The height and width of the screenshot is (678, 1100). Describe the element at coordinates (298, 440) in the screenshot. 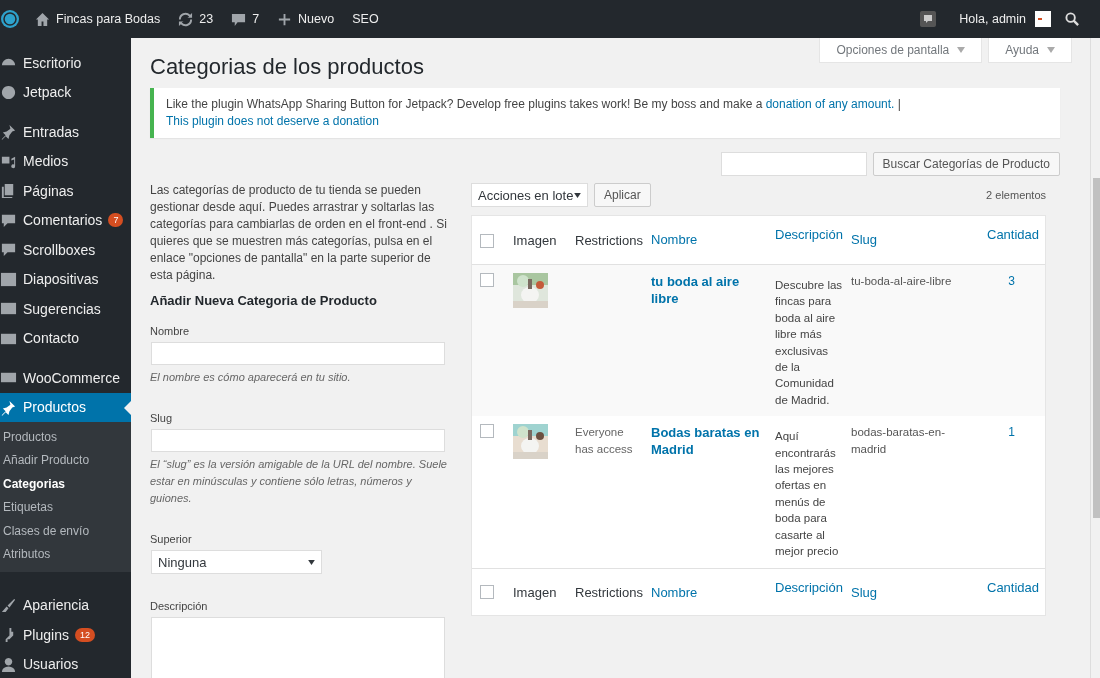

I see `slug-field` at that location.